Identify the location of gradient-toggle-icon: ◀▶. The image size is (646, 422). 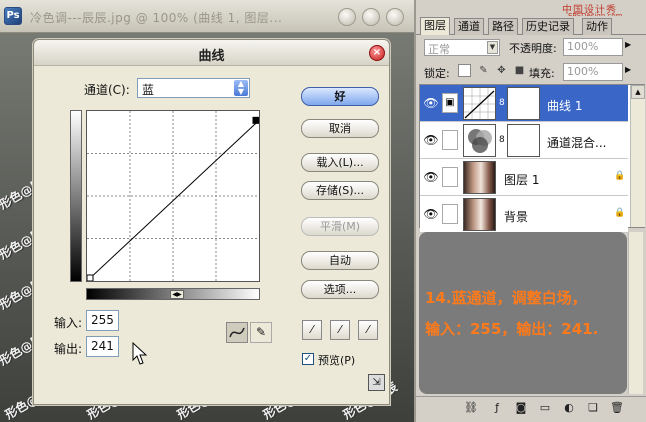
(177, 294).